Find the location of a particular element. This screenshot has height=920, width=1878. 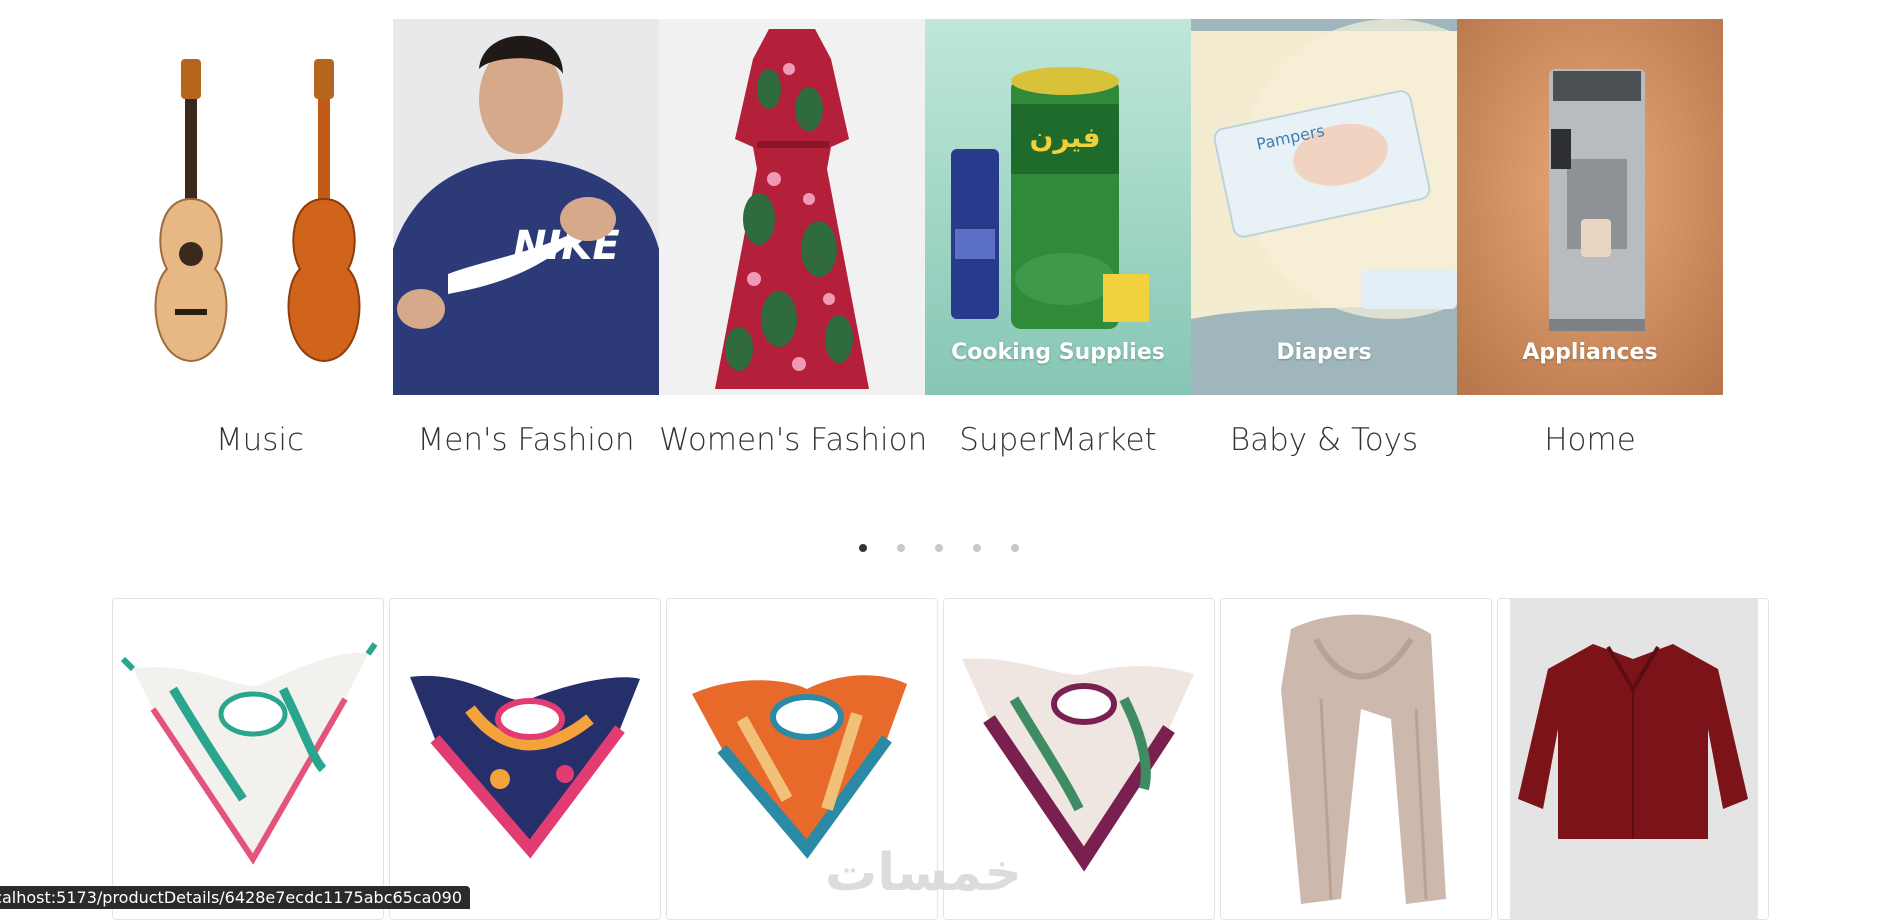

category-label: Baby & Toys is located at coordinates (1324, 440).